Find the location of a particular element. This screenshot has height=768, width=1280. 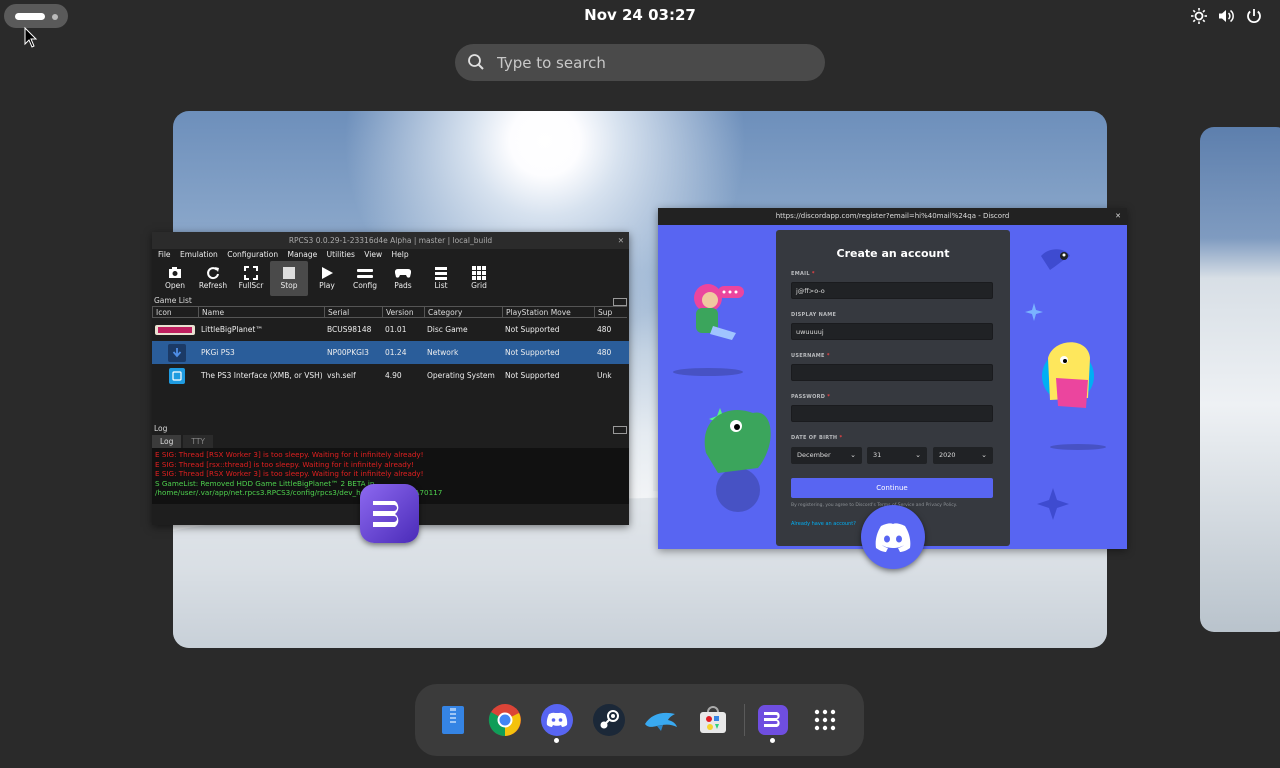

discord-icon is located at coordinates (557, 720).